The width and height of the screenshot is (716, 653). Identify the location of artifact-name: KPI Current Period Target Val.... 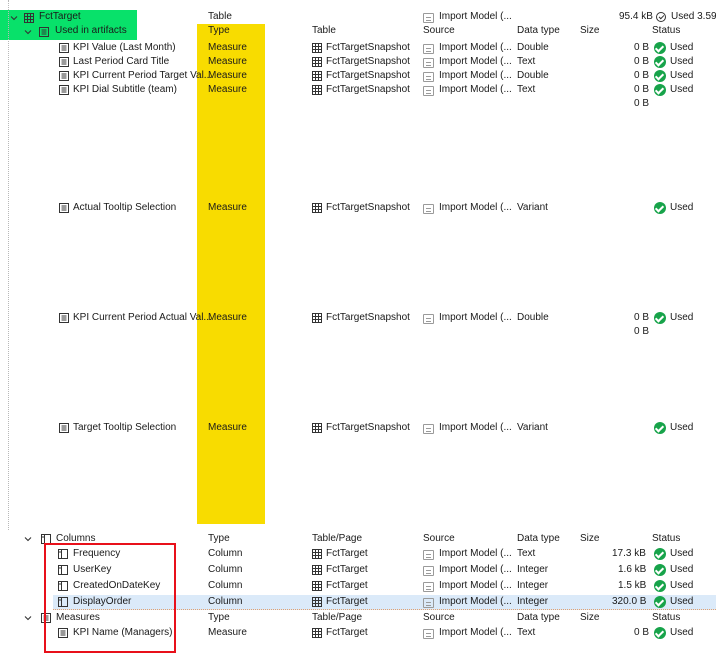
(142, 76).